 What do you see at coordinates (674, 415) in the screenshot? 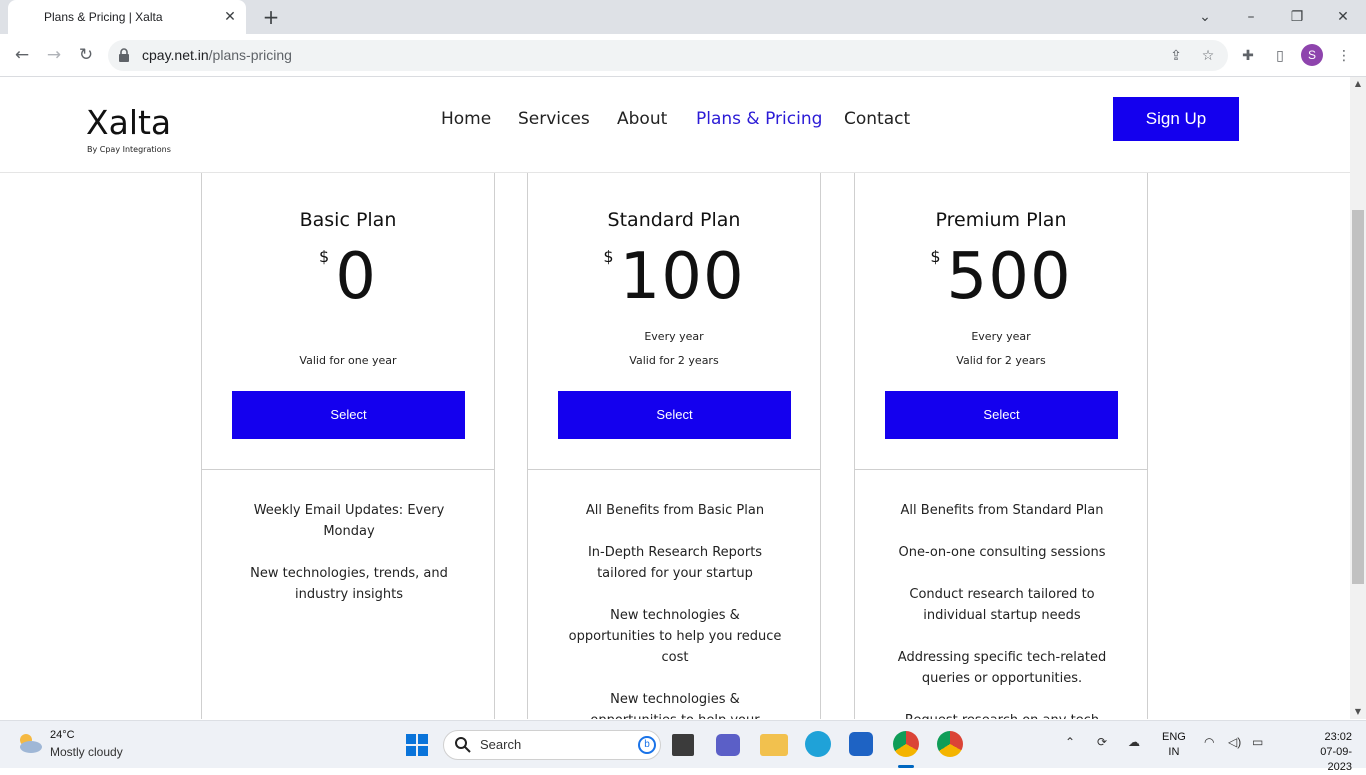
I see `select-standard-button: Select` at bounding box center [674, 415].